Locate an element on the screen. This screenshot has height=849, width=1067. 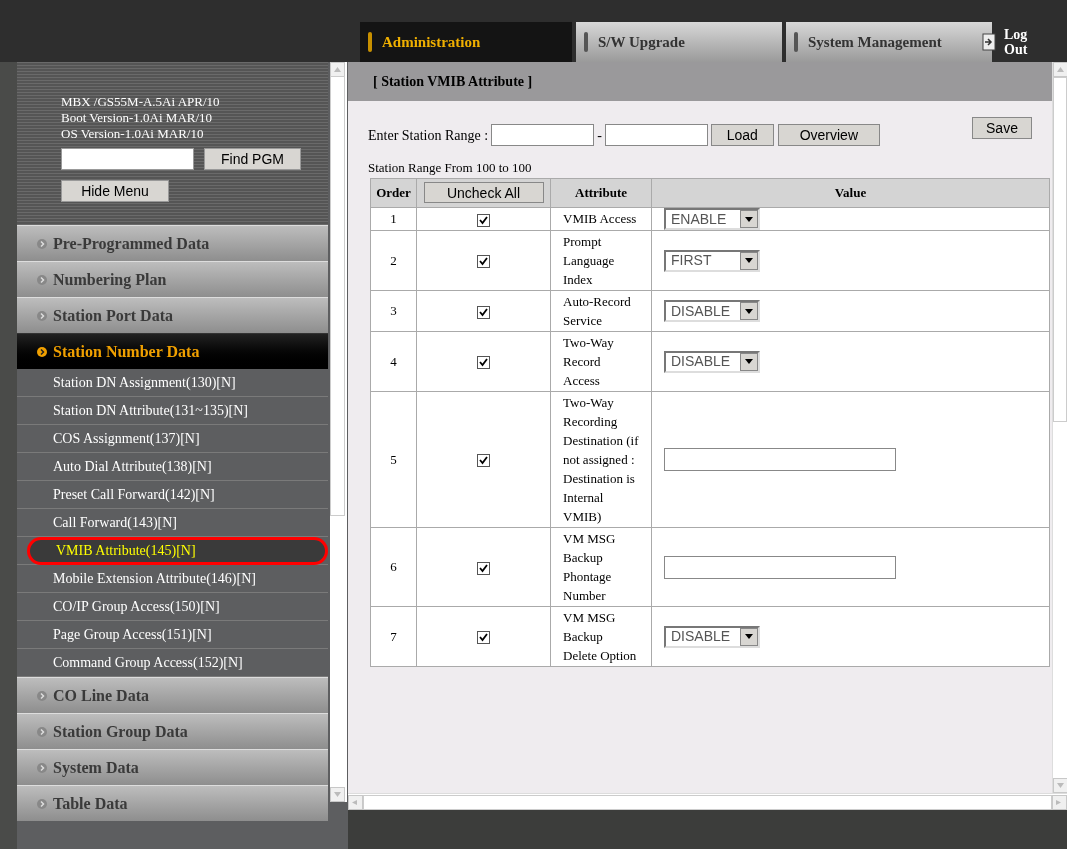
column-header: Order is located at coordinates (393, 193).